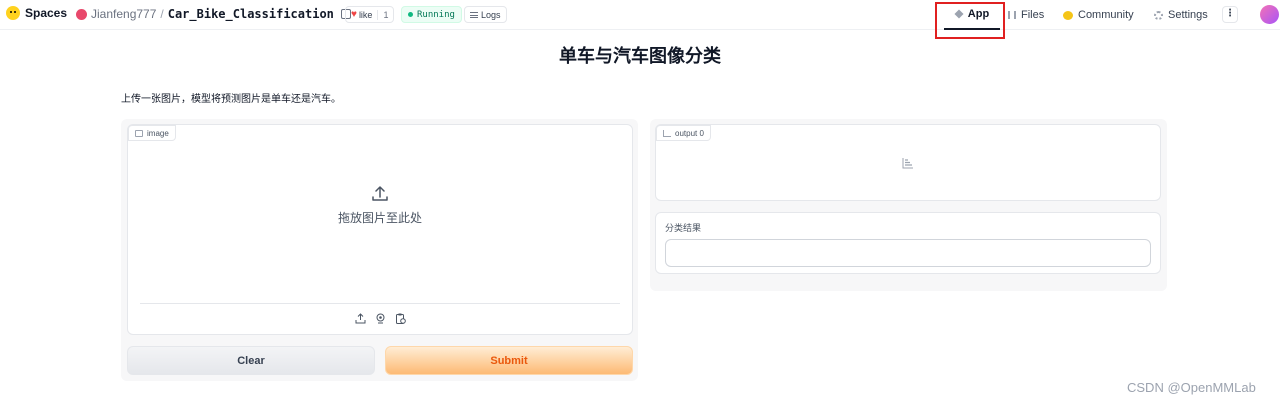  Describe the element at coordinates (1230, 14) in the screenshot. I see `more-options-button: ⋮` at that location.